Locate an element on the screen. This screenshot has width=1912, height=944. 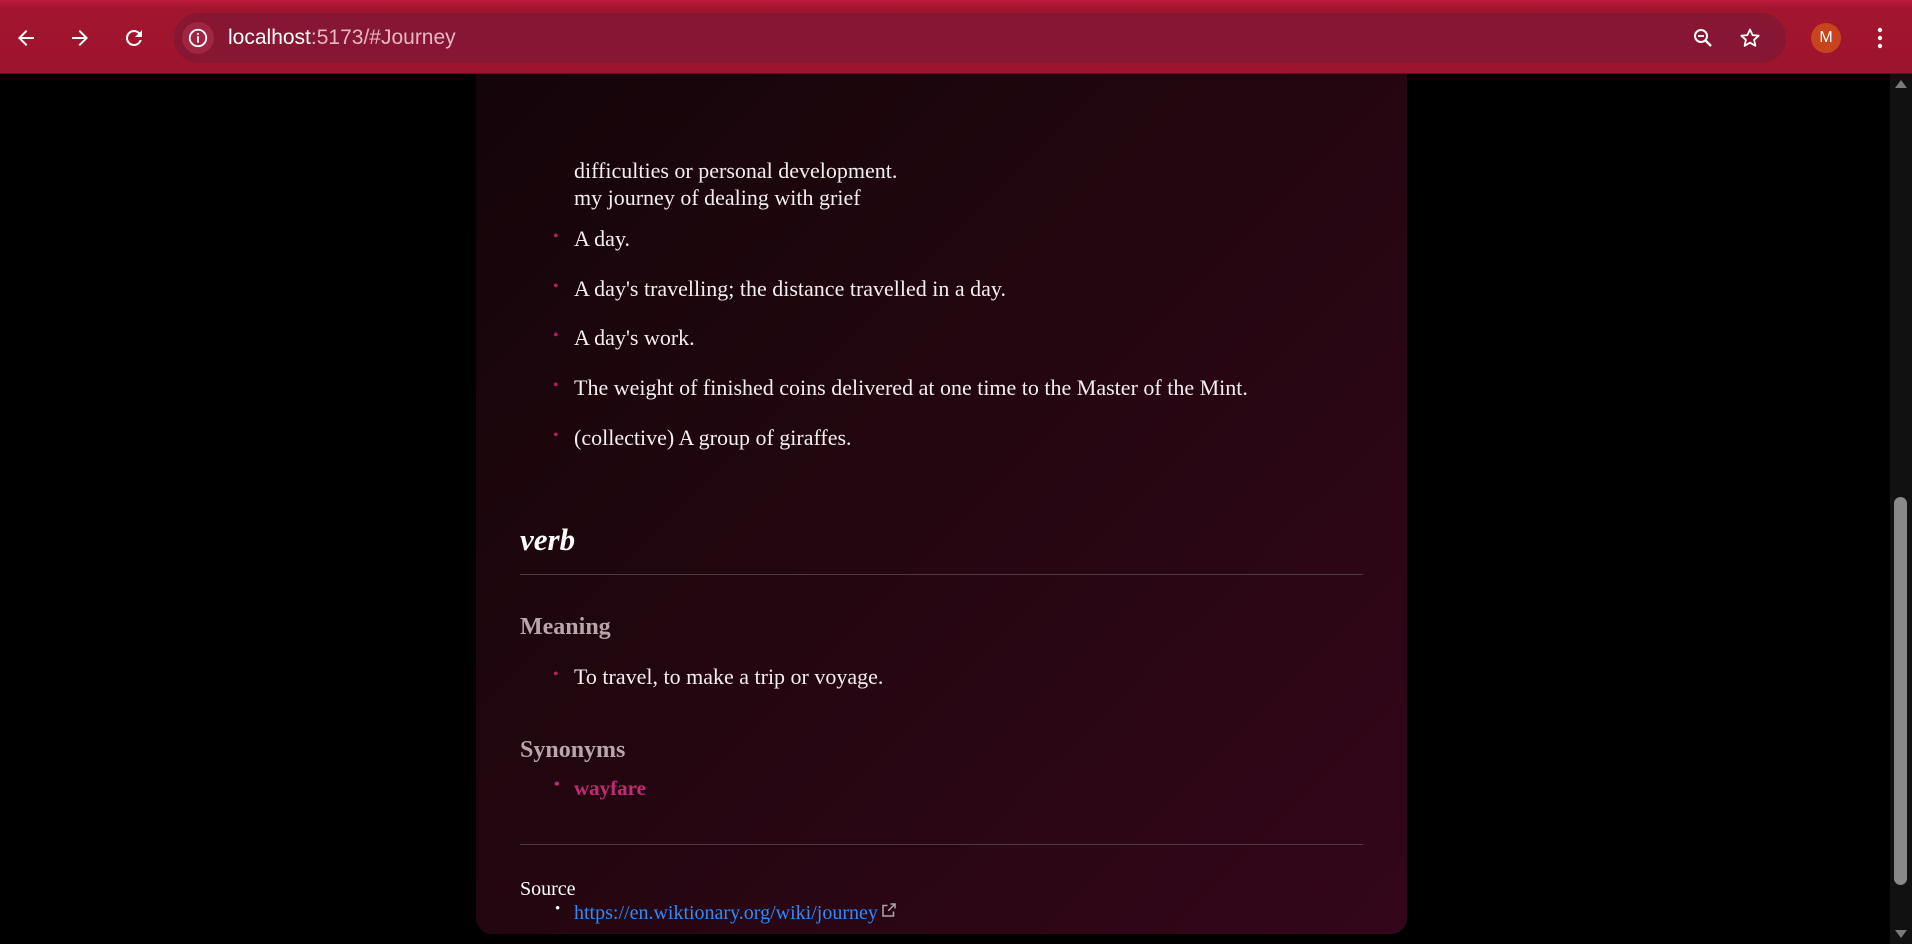
arrow-left-icon is located at coordinates (26, 38).